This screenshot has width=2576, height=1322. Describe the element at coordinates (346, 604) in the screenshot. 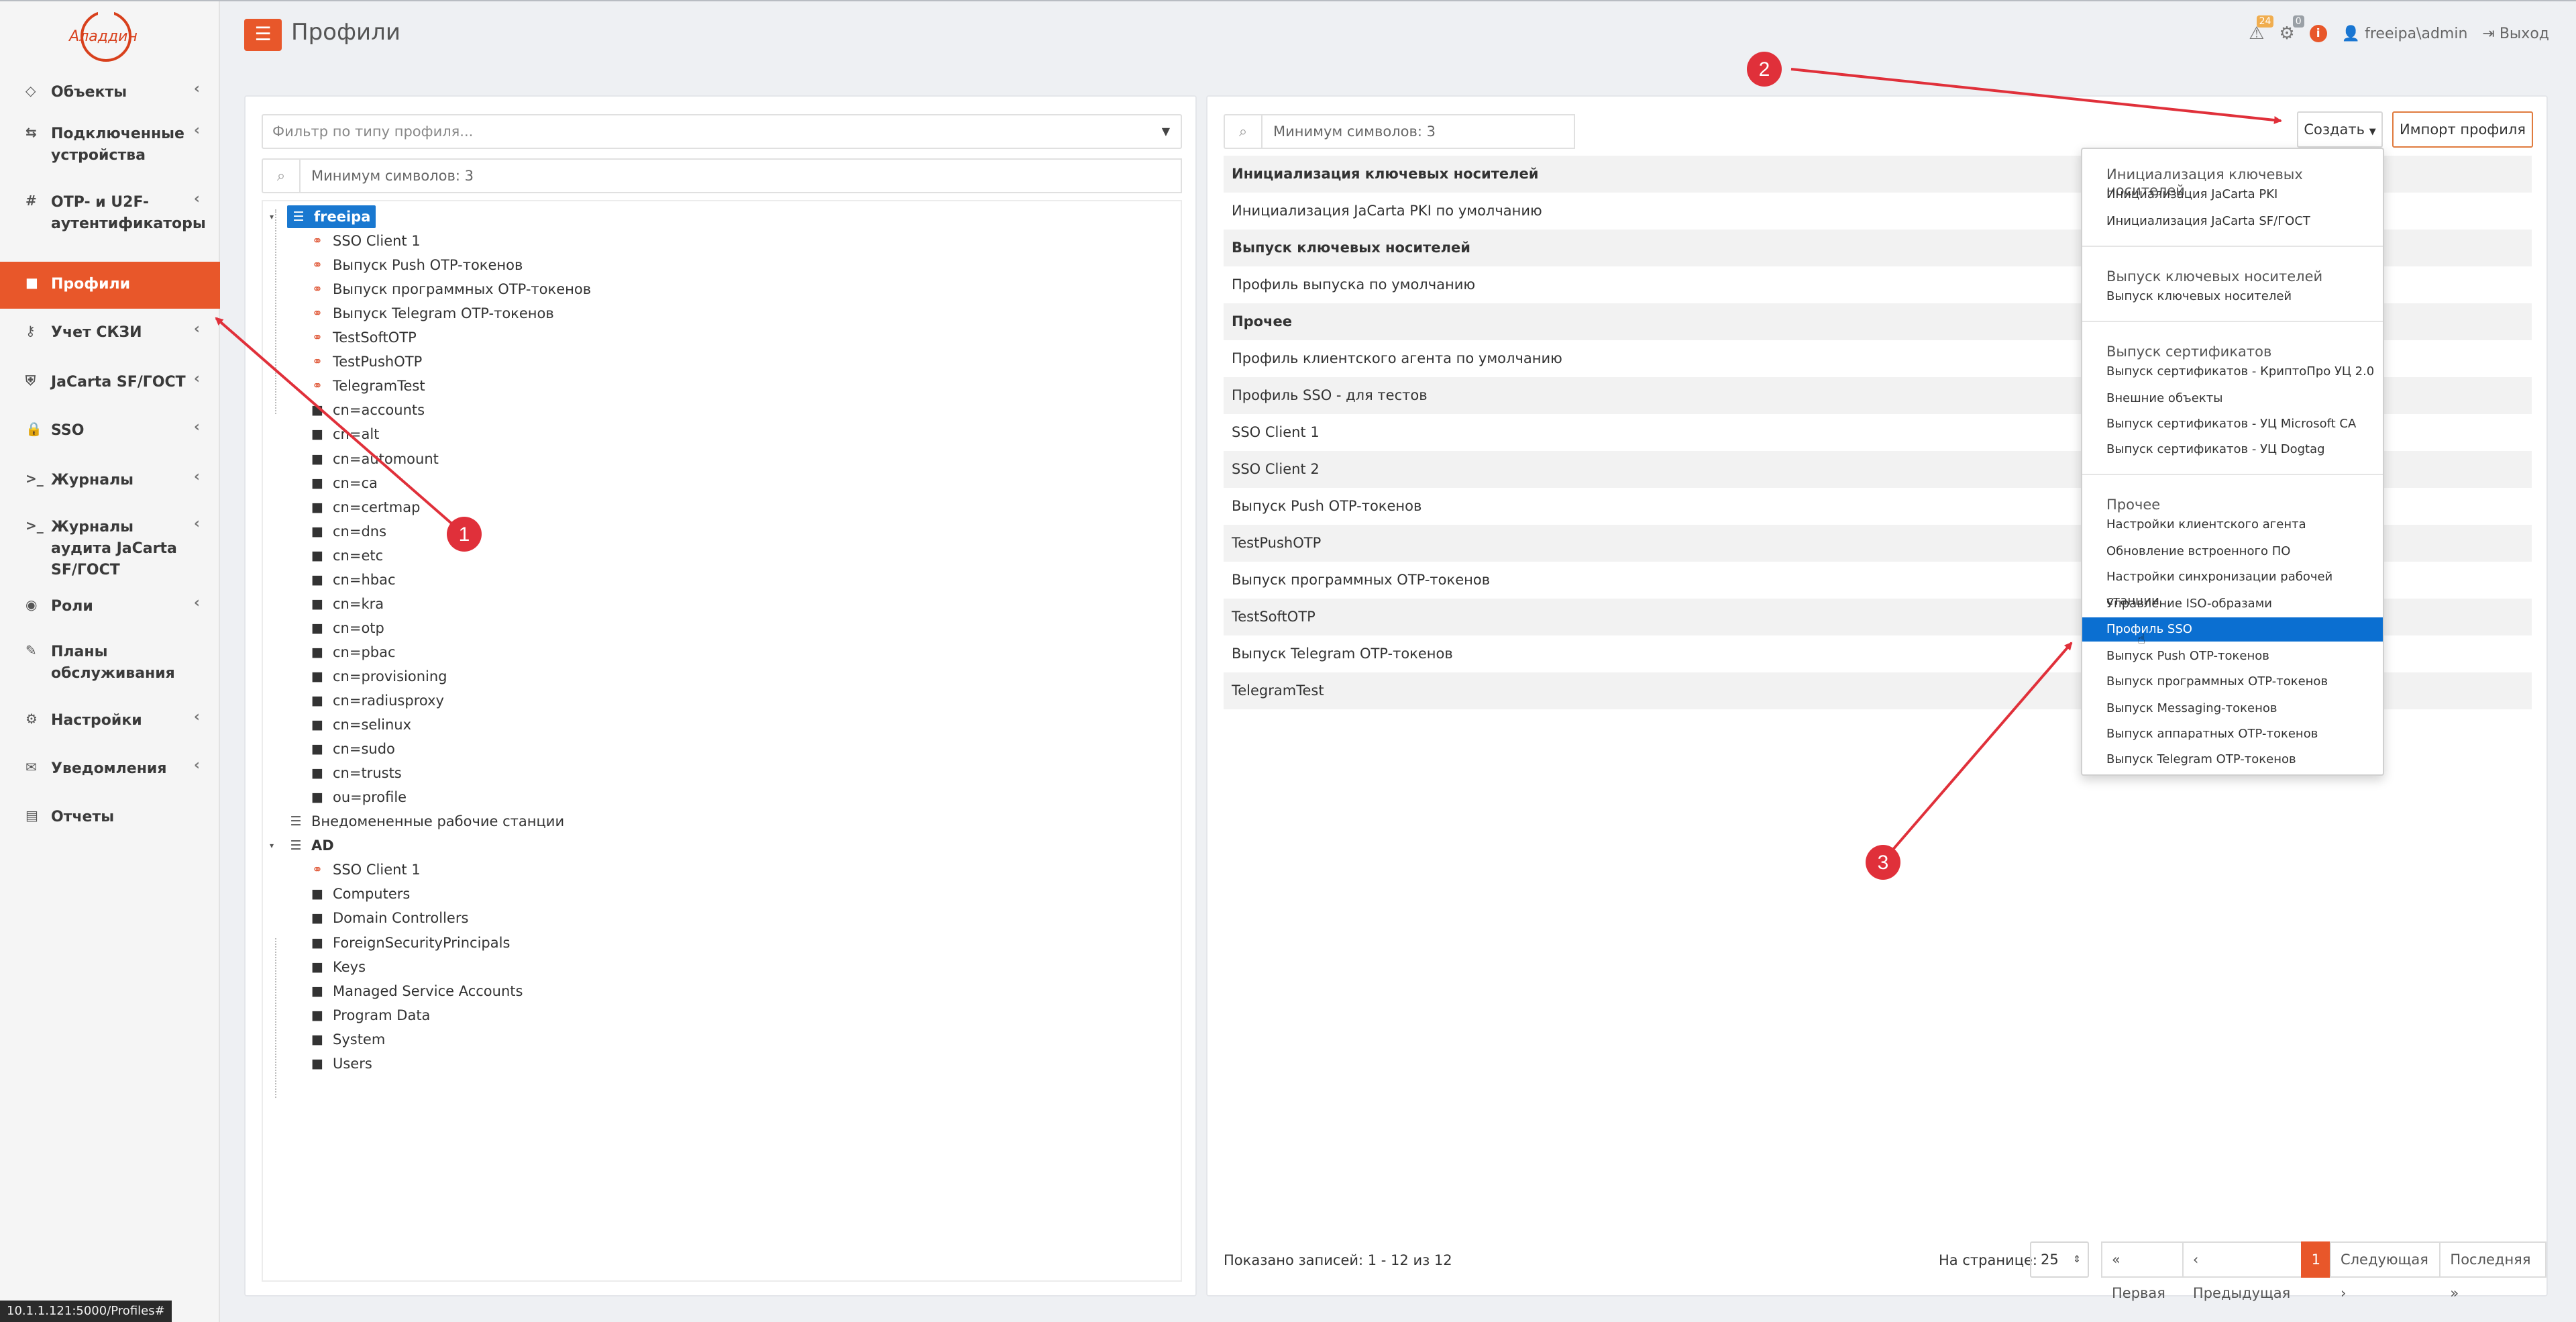

I see `tree-node: ■ cn=kra` at that location.